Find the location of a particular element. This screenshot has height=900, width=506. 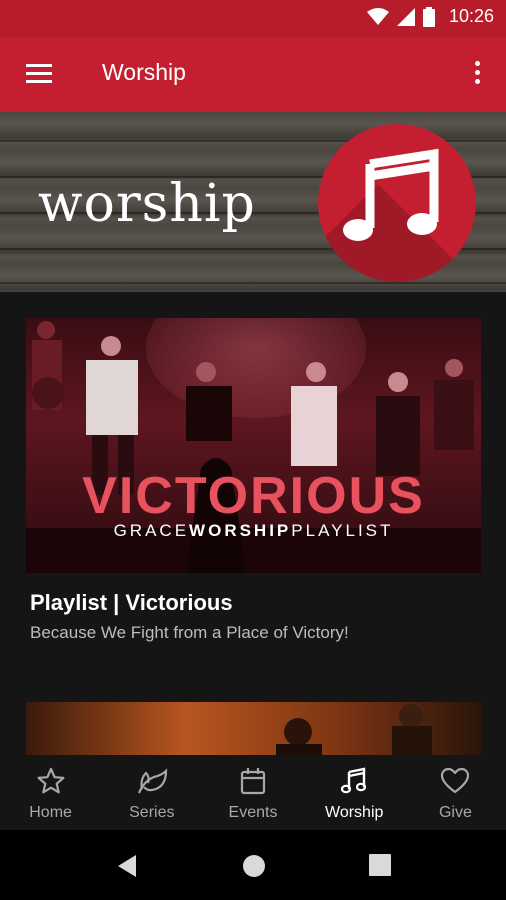

nav-worship: Worship is located at coordinates (354, 792).